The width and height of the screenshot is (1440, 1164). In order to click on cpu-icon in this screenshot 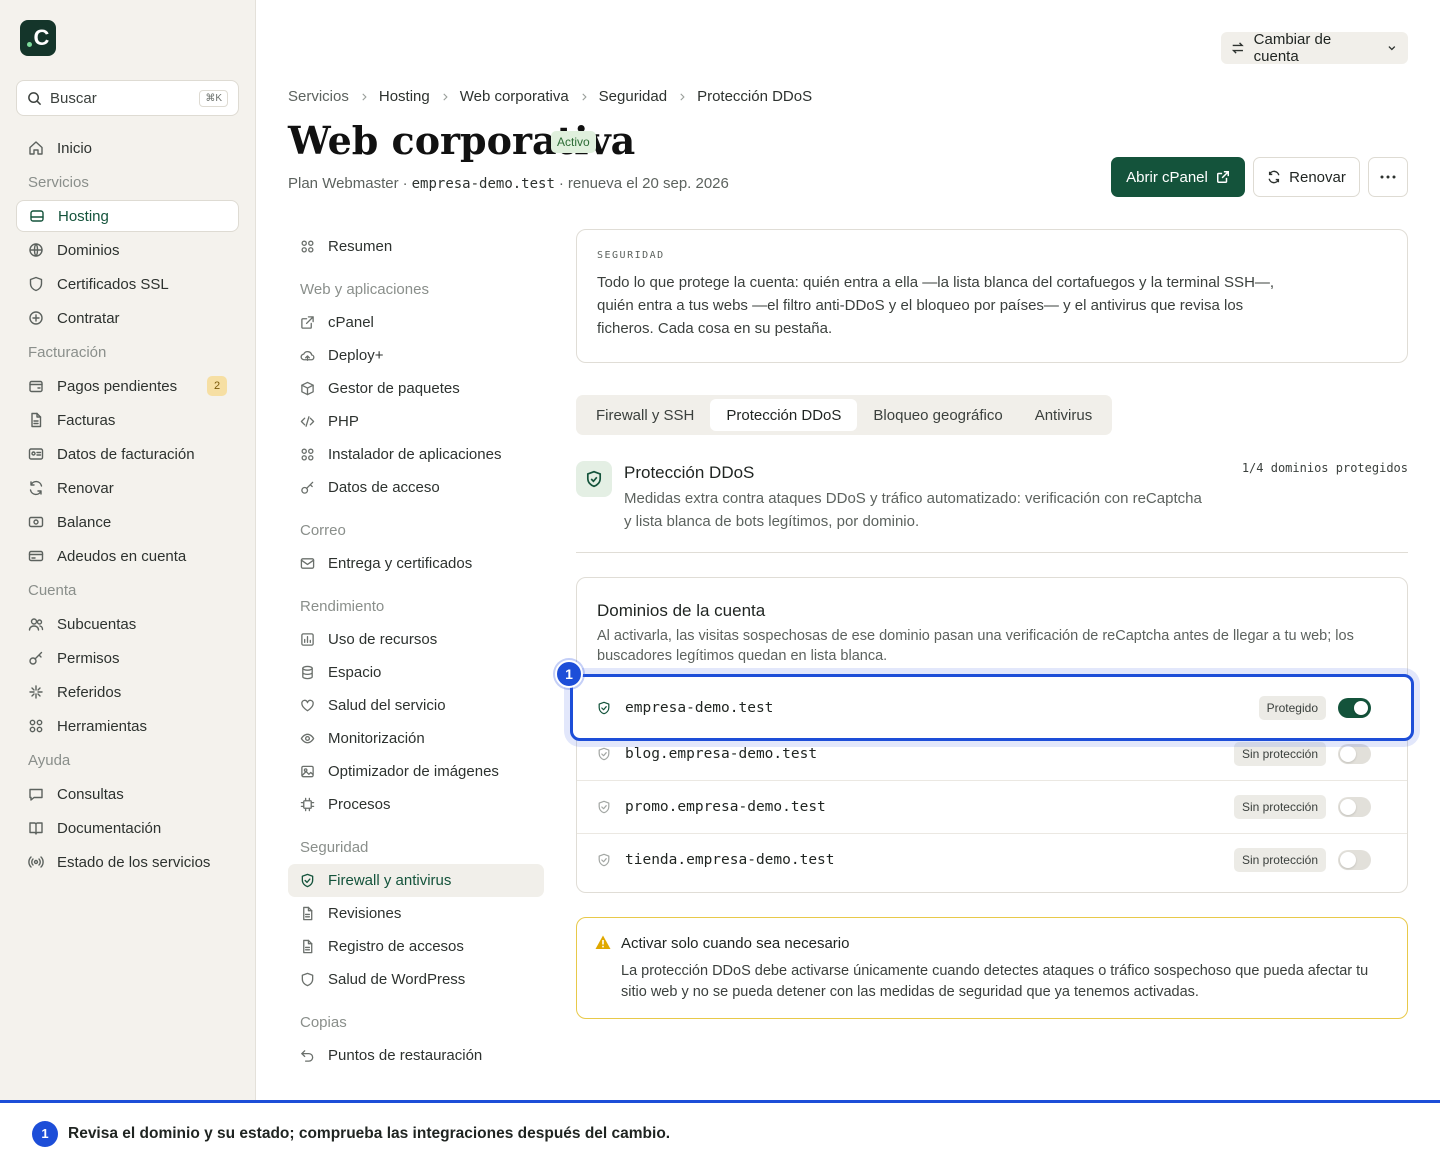, I will do `click(307, 804)`.